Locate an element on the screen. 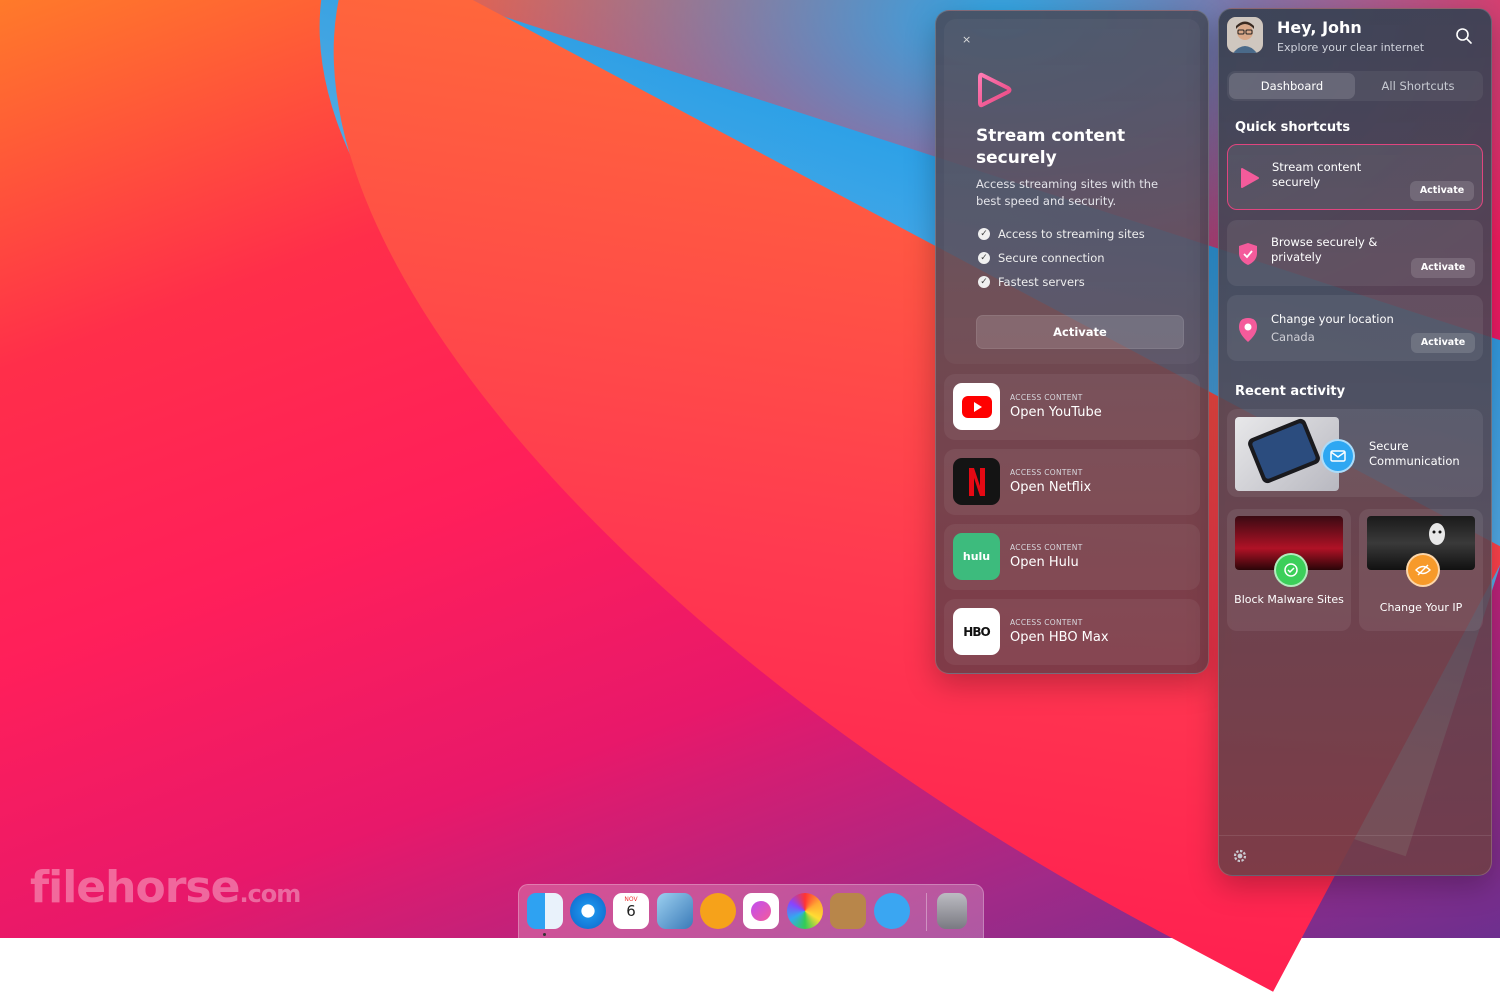 The width and height of the screenshot is (1500, 992). search-icon is located at coordinates (1464, 36).